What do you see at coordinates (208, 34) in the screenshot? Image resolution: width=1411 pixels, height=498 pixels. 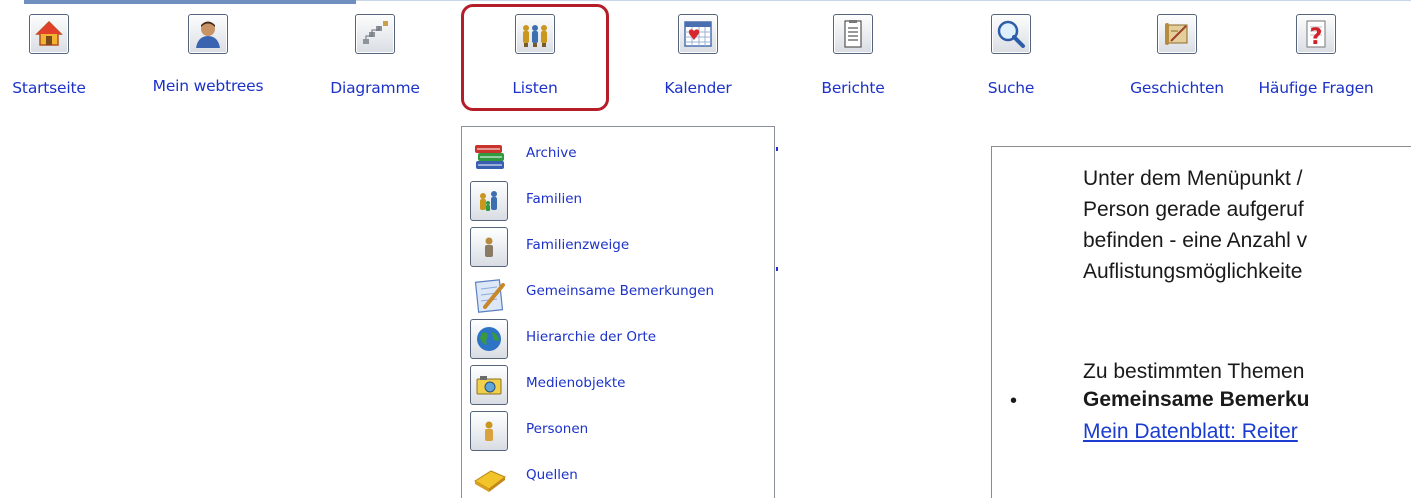 I see `user-icon` at bounding box center [208, 34].